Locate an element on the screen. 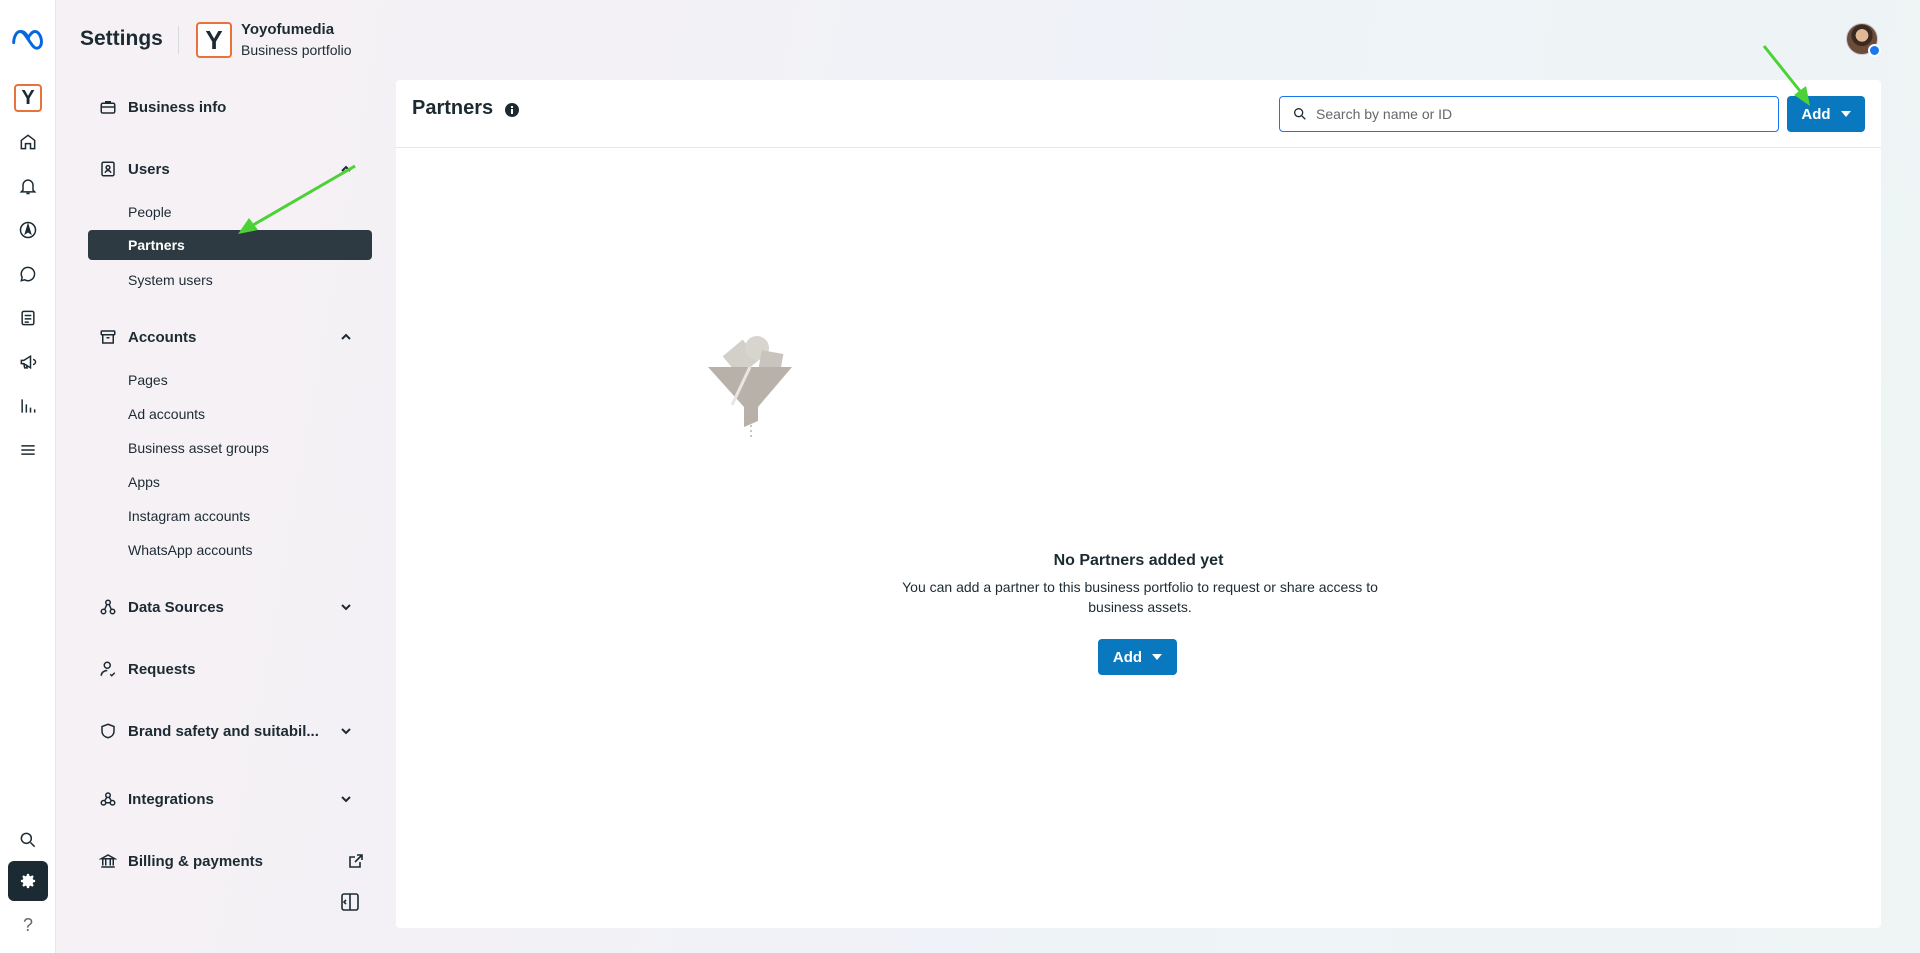  nav-item-pages: Pages is located at coordinates (230, 380).